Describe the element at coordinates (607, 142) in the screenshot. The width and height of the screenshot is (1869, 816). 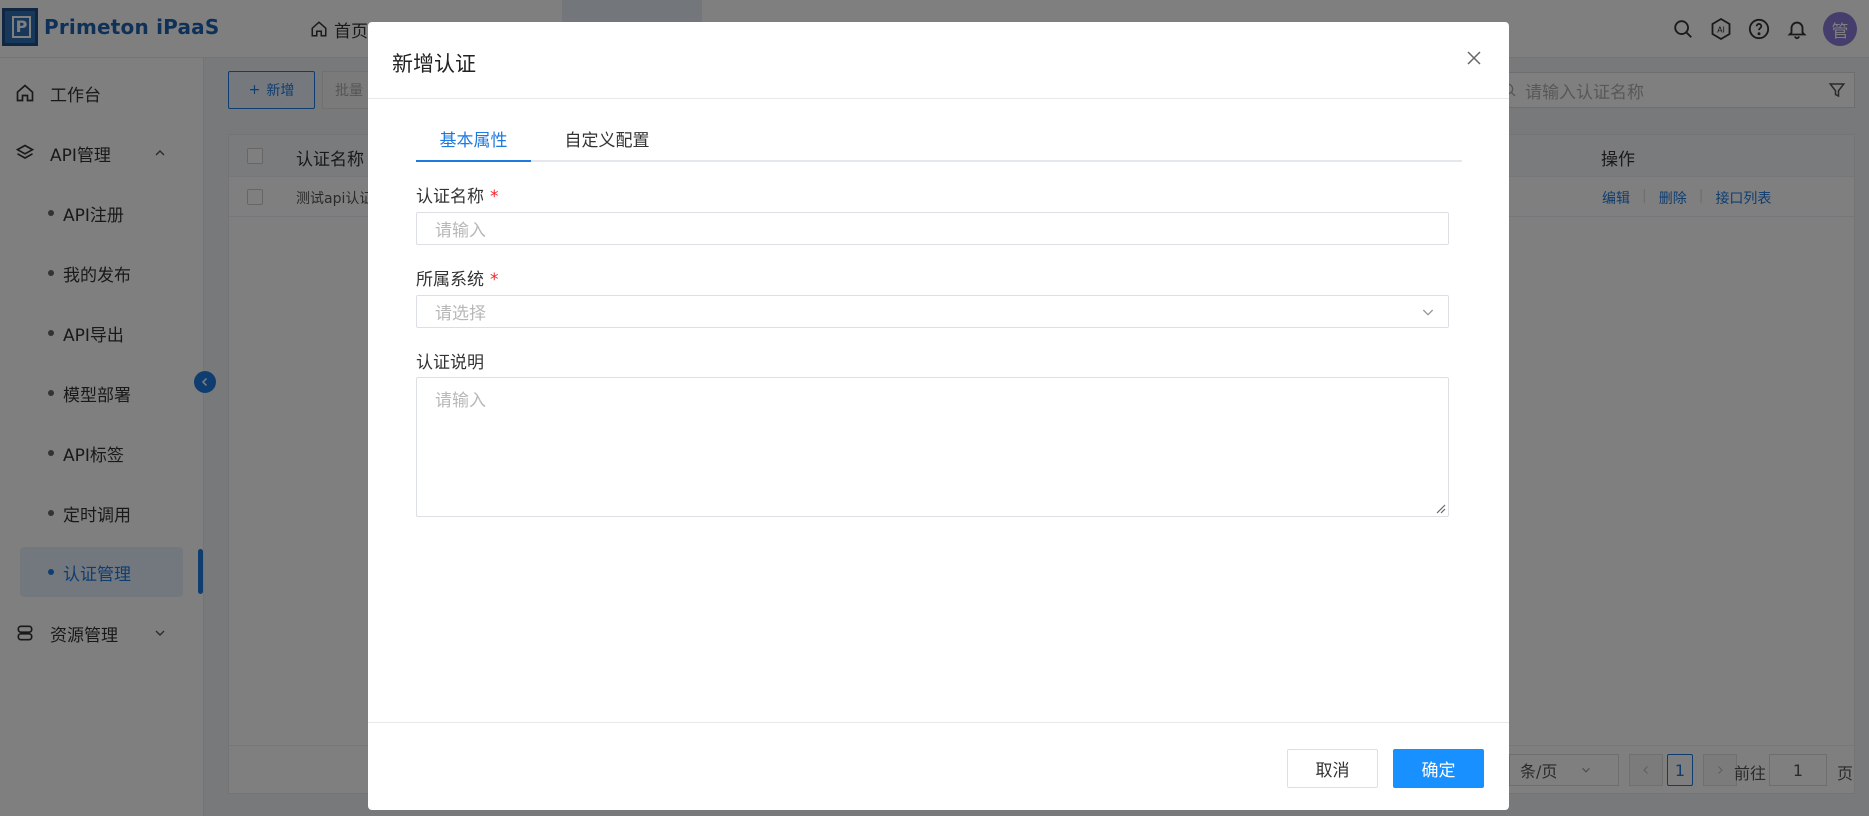
I see `tab-custom-config: 自定义配置` at that location.